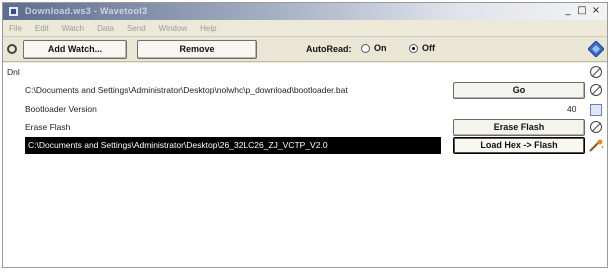 Image resolution: width=614 pixels, height=273 pixels. I want to click on window-controls: _ □ ×, so click(582, 11).